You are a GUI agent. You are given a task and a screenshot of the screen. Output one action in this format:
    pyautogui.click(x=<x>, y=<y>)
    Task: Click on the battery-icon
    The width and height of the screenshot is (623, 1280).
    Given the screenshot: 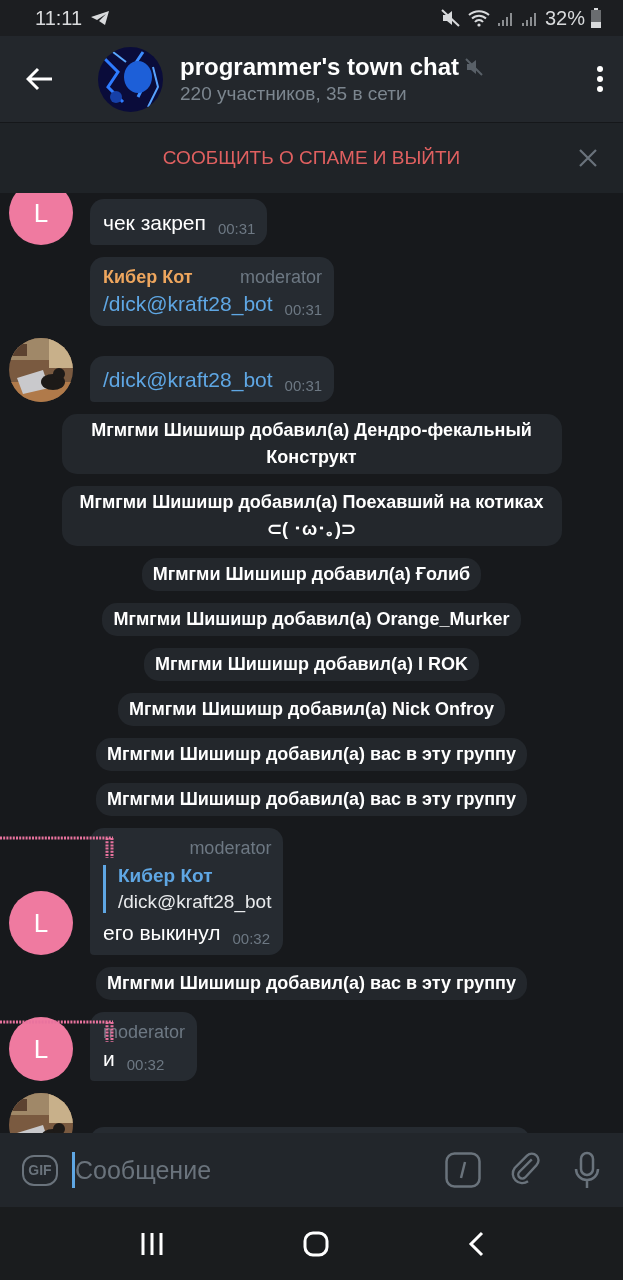 What is the action you would take?
    pyautogui.click(x=596, y=18)
    